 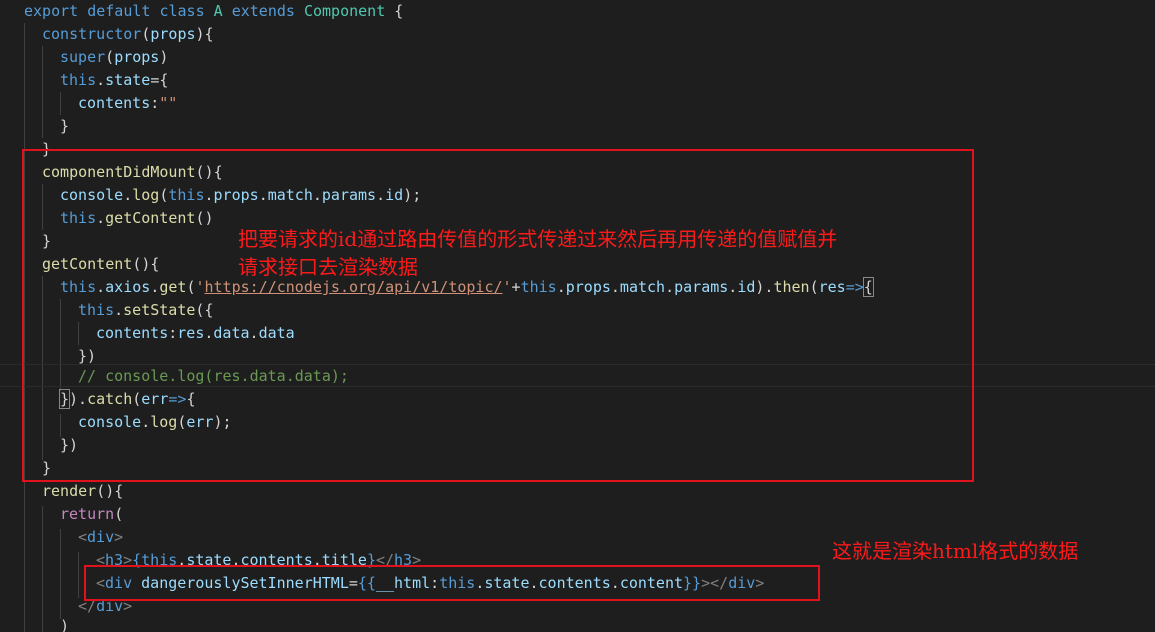 What do you see at coordinates (92, 34) in the screenshot?
I see `keyword: constructor` at bounding box center [92, 34].